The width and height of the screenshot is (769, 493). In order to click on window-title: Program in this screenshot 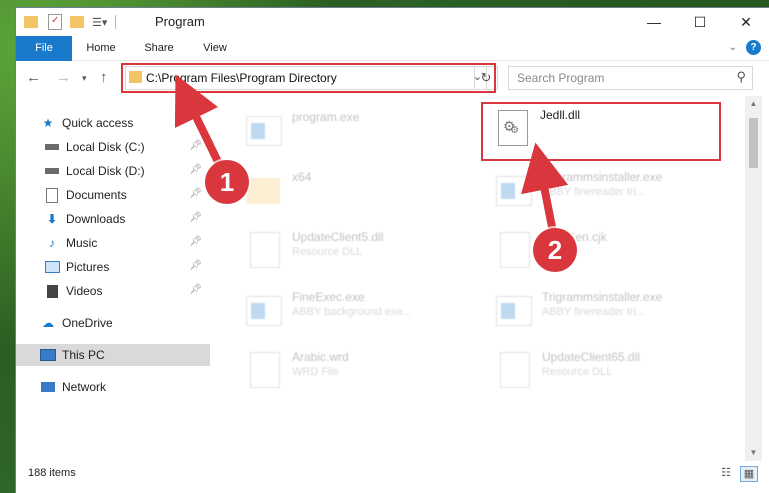, I will do `click(180, 21)`.